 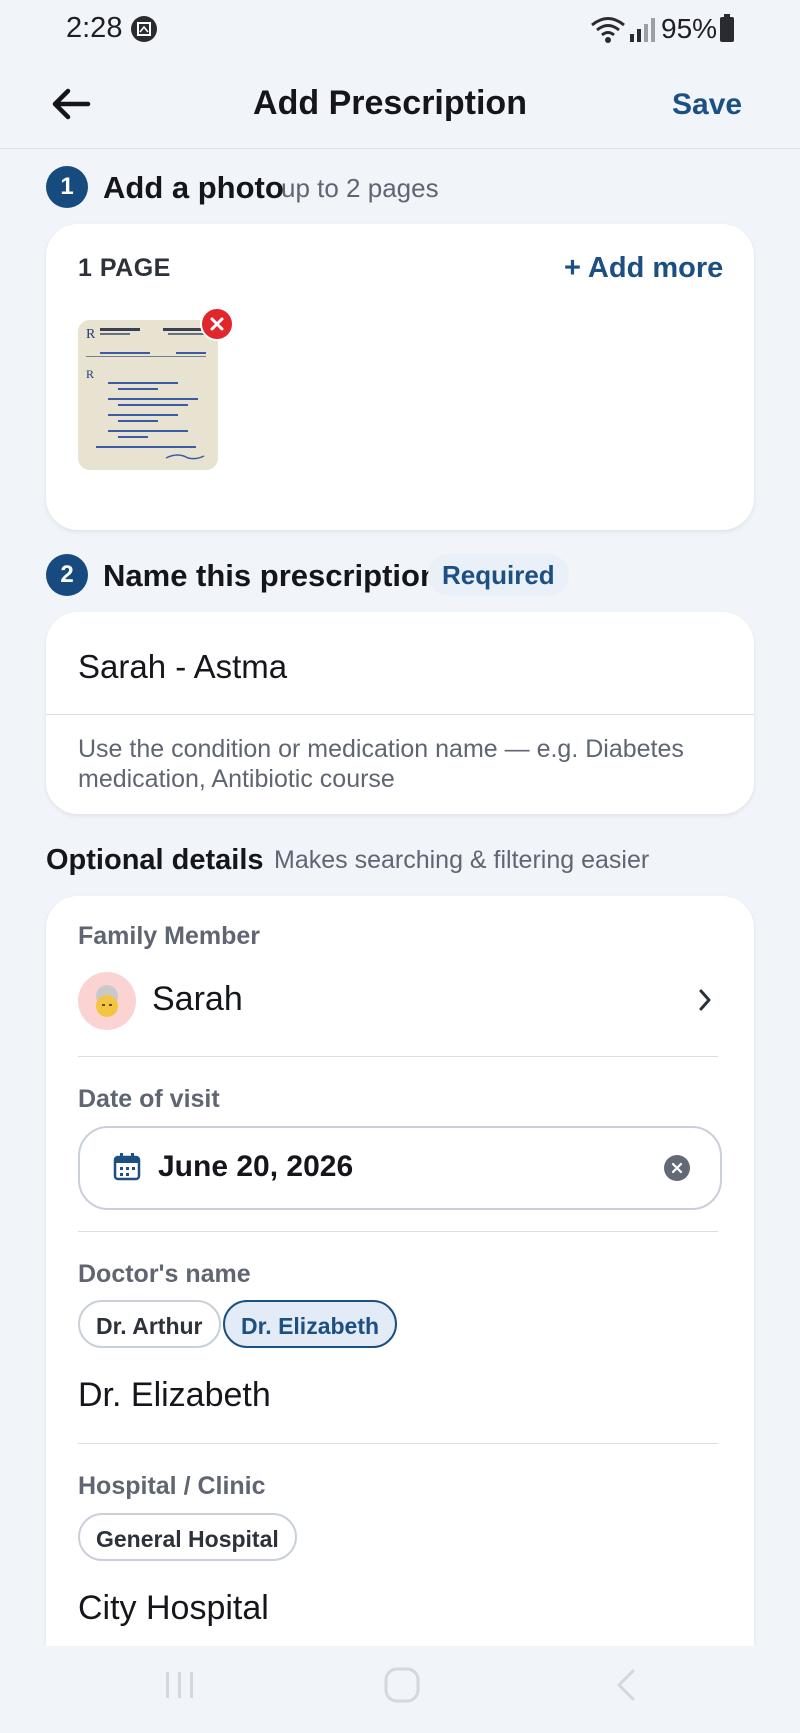 I want to click on step-1-badge: 1, so click(x=67, y=187).